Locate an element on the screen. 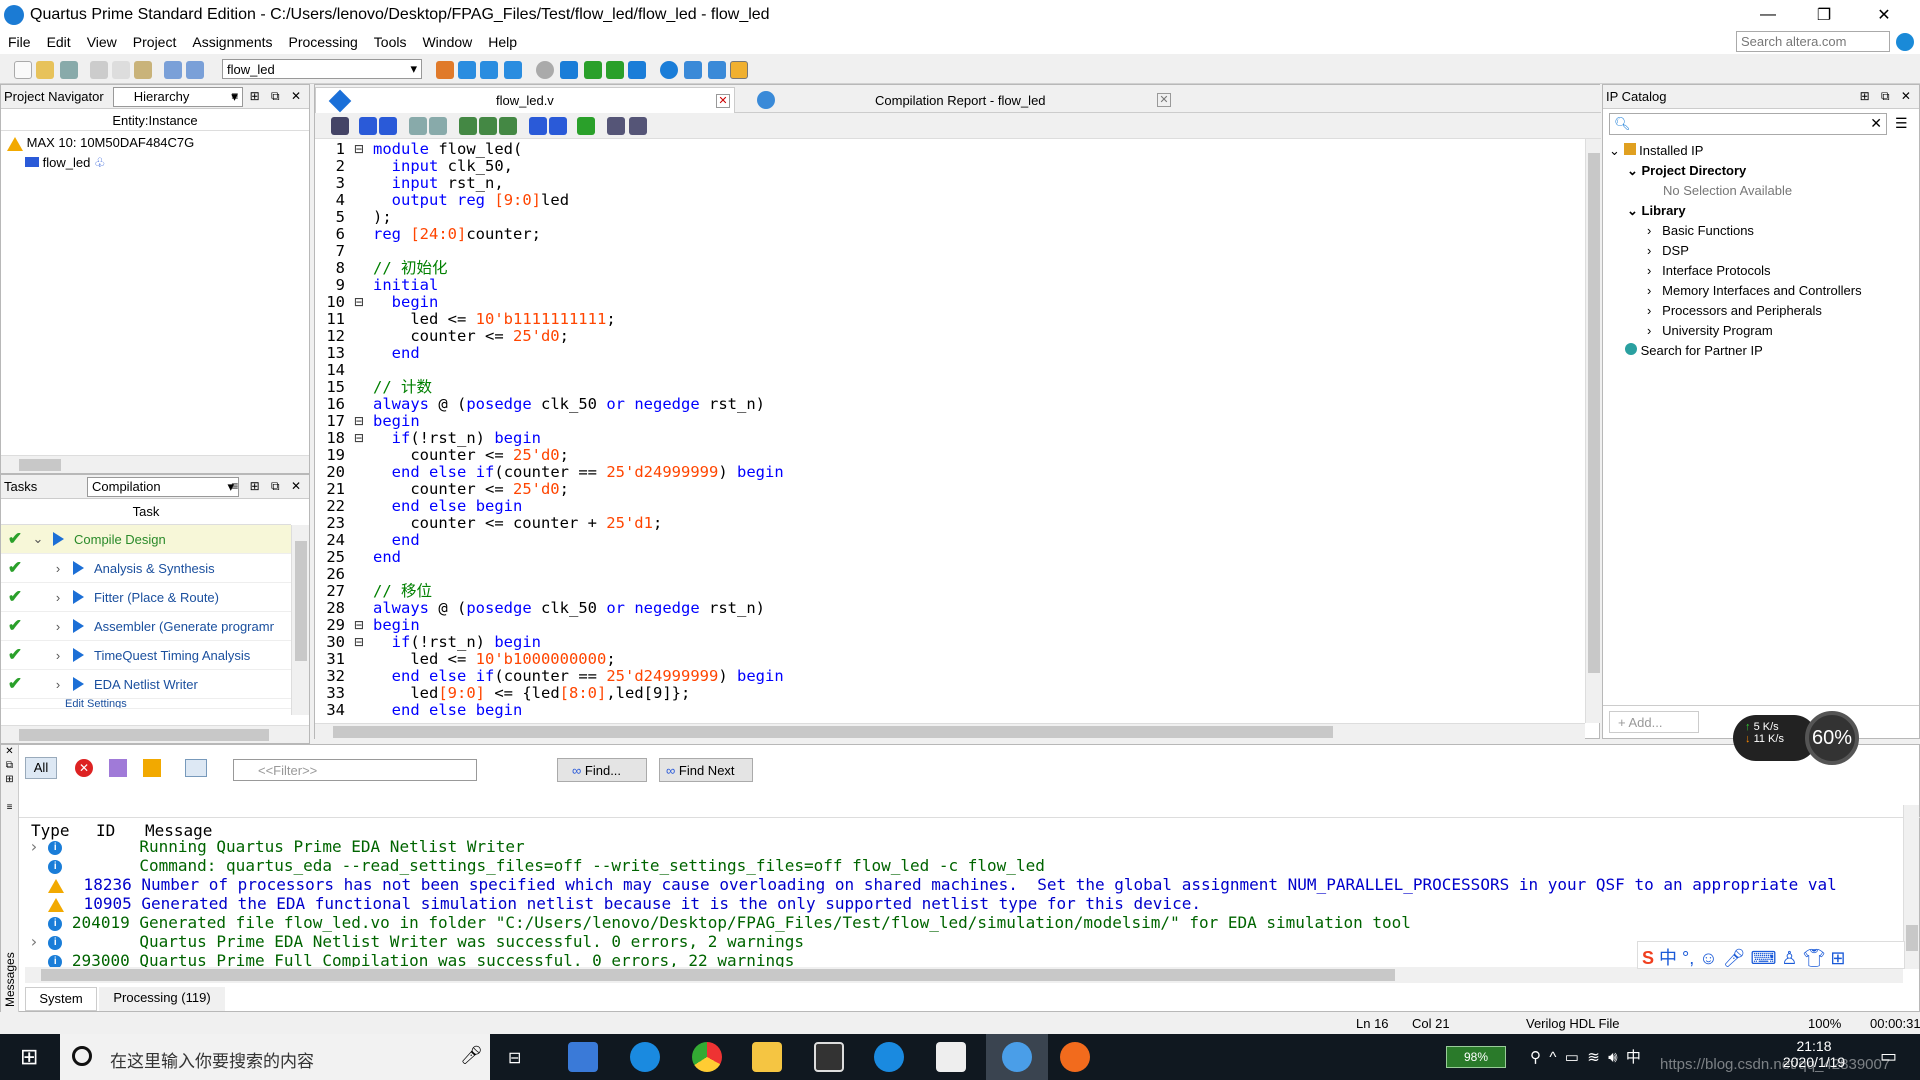 Image resolution: width=1920 pixels, height=1080 pixels. menu-view: View is located at coordinates (102, 42).